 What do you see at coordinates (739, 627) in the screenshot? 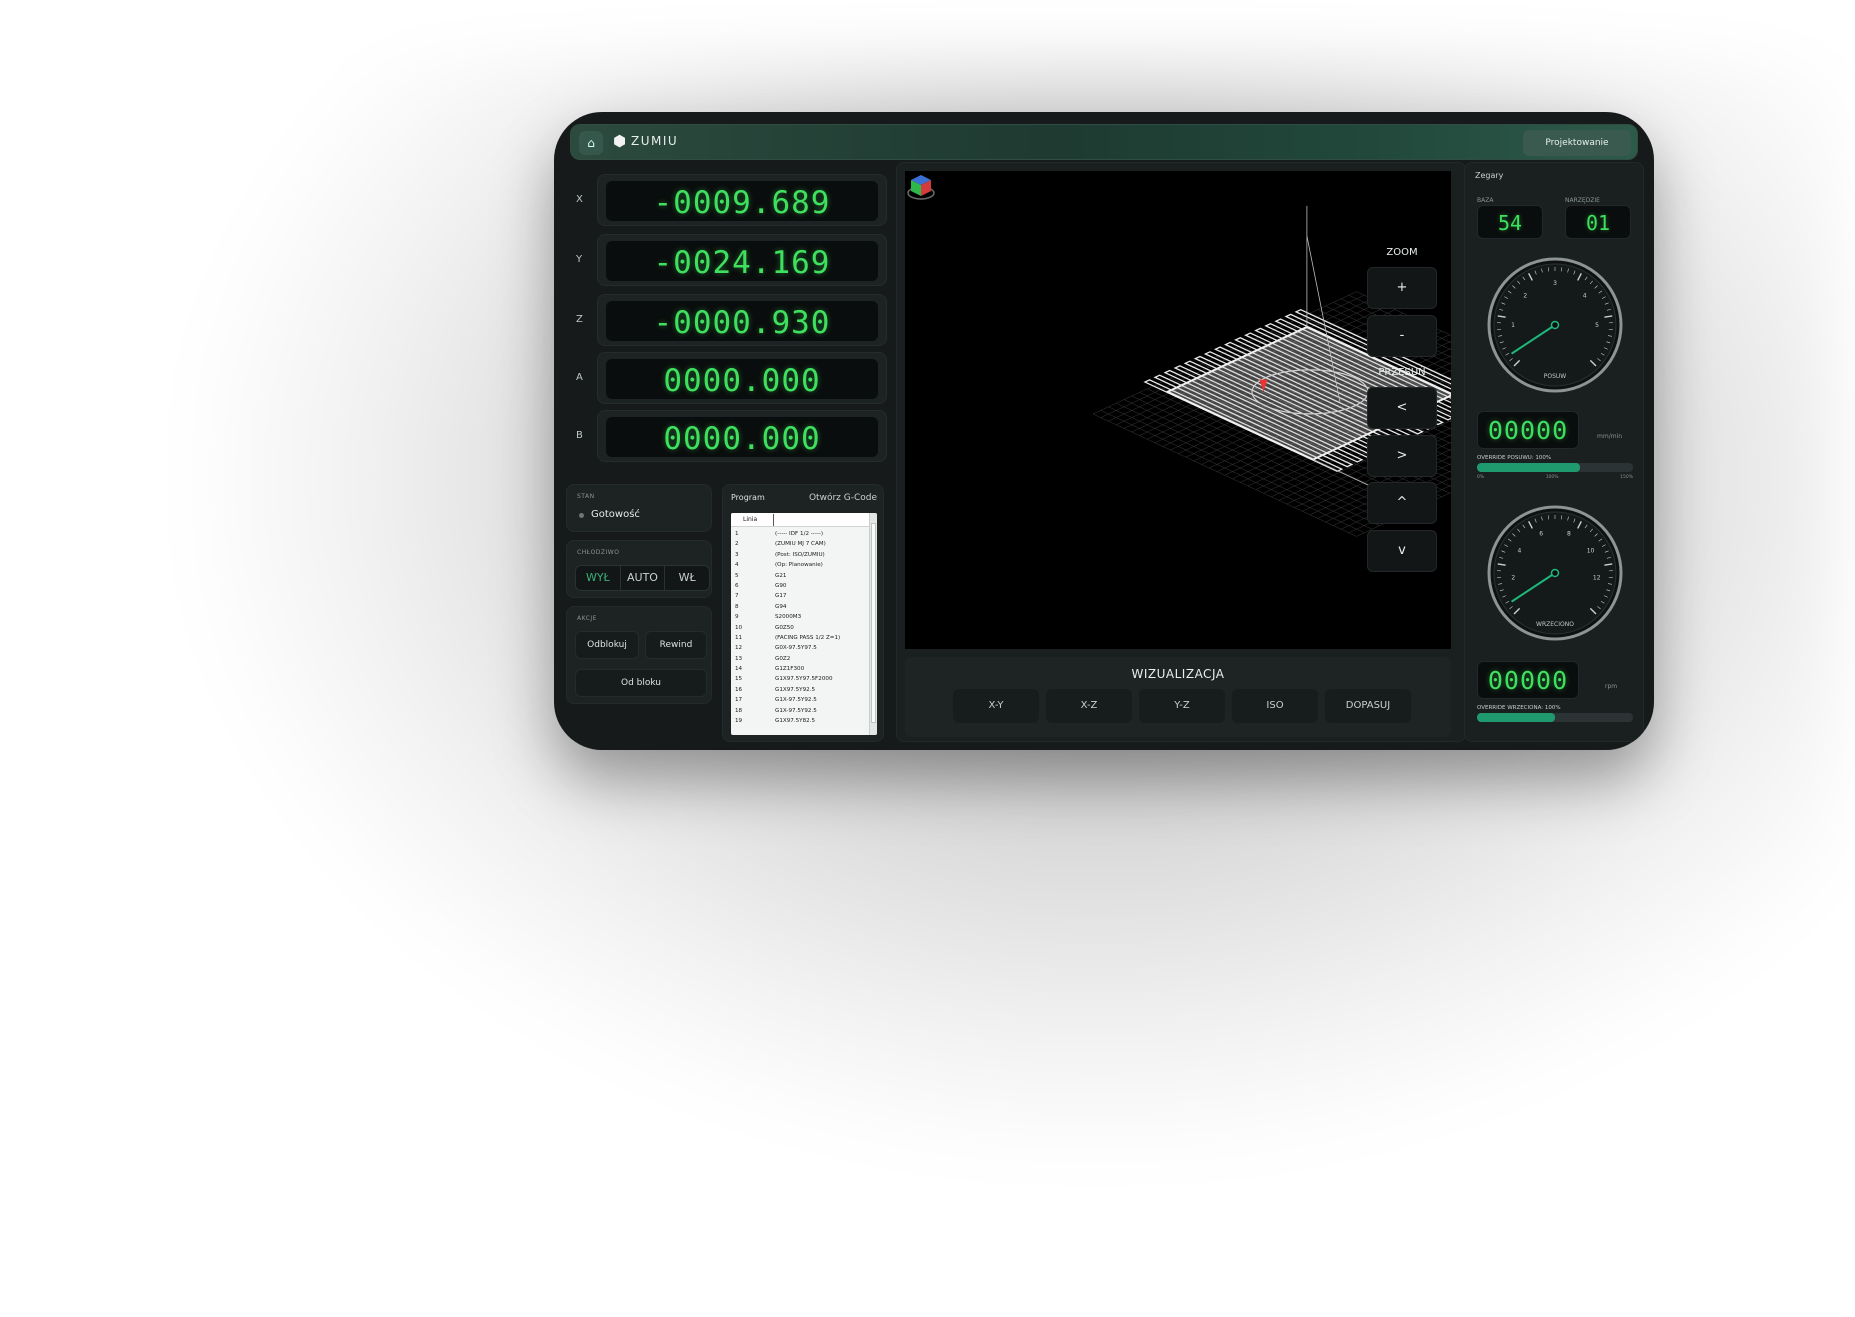
I see `gcode-line-number: 10` at bounding box center [739, 627].